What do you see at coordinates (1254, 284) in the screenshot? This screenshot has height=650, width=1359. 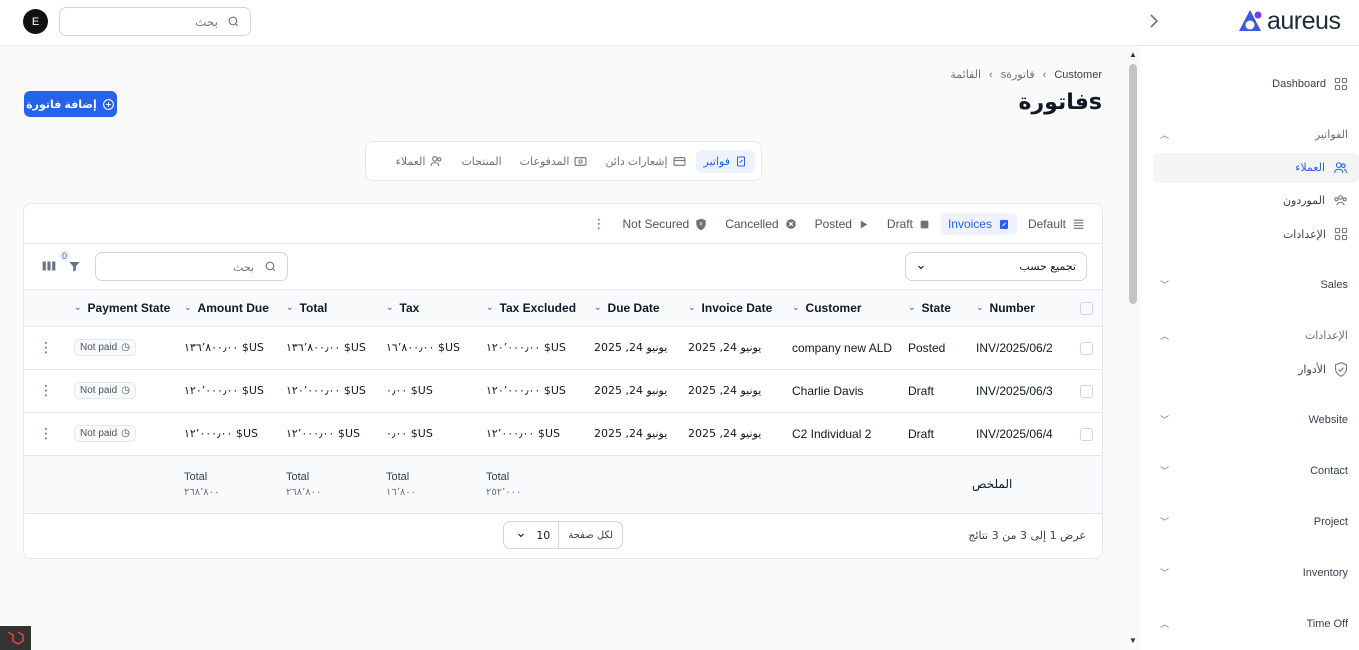 I see `sidebar-section-sales: ﹀ Sales` at bounding box center [1254, 284].